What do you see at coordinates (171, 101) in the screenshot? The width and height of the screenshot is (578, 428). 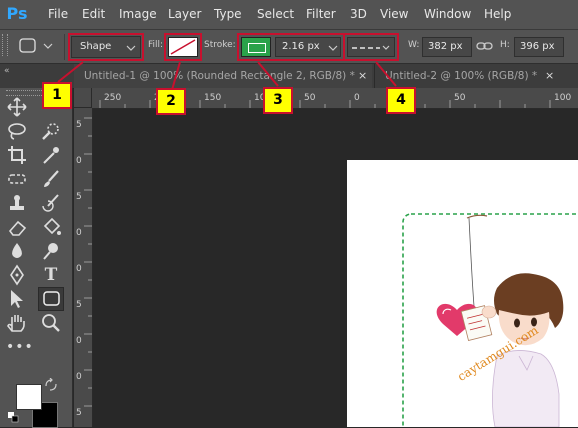 I see `callout-badge-2: 2` at bounding box center [171, 101].